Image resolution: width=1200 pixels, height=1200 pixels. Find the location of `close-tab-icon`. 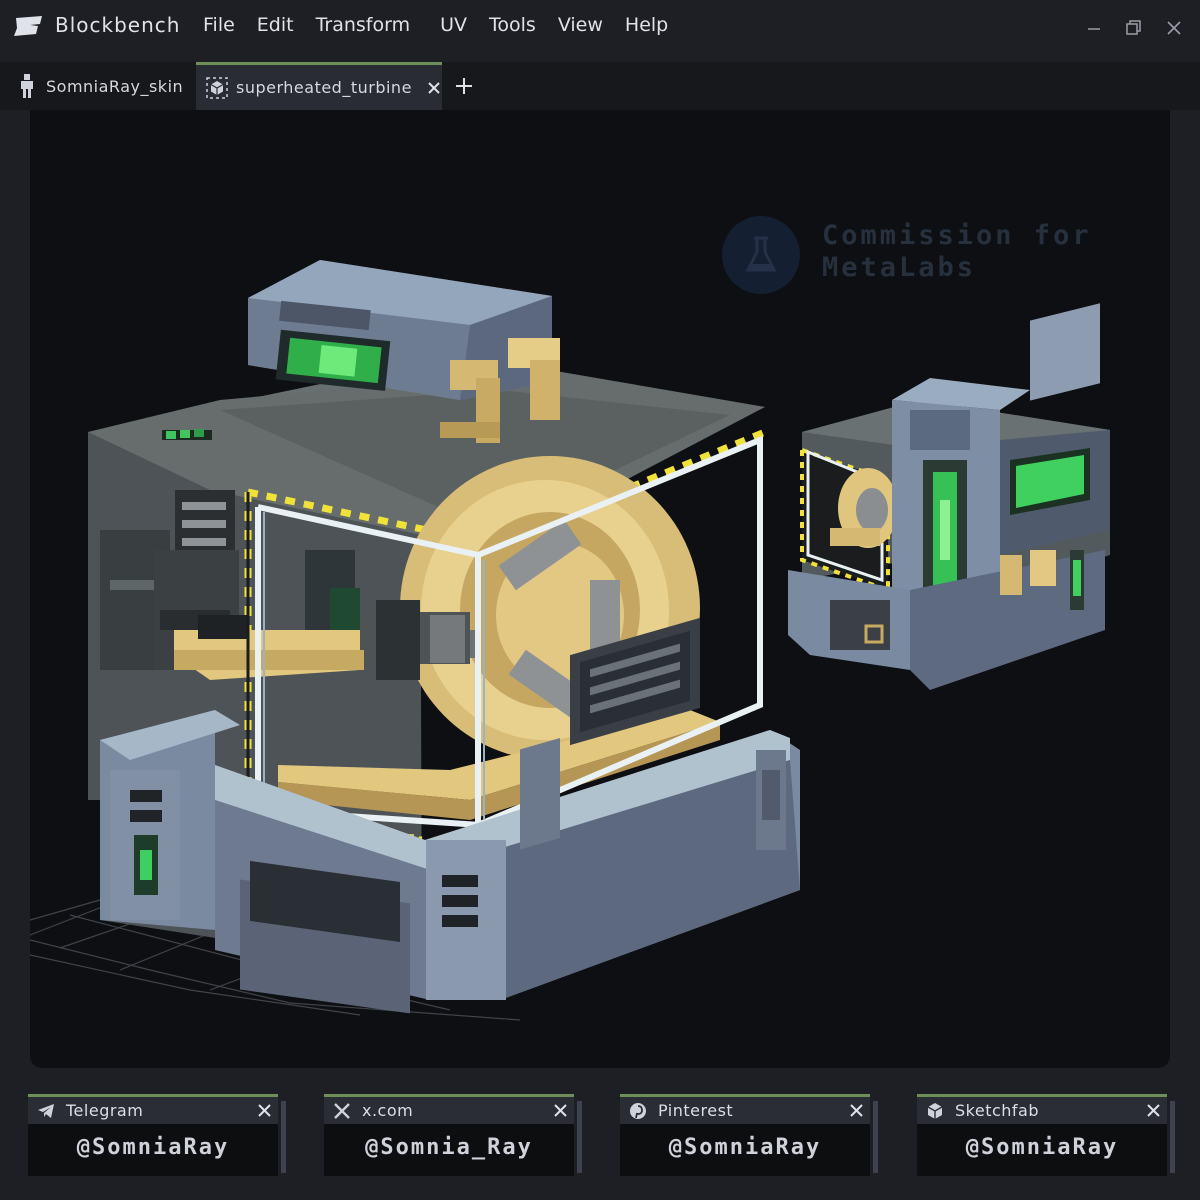

close-tab-icon is located at coordinates (434, 88).